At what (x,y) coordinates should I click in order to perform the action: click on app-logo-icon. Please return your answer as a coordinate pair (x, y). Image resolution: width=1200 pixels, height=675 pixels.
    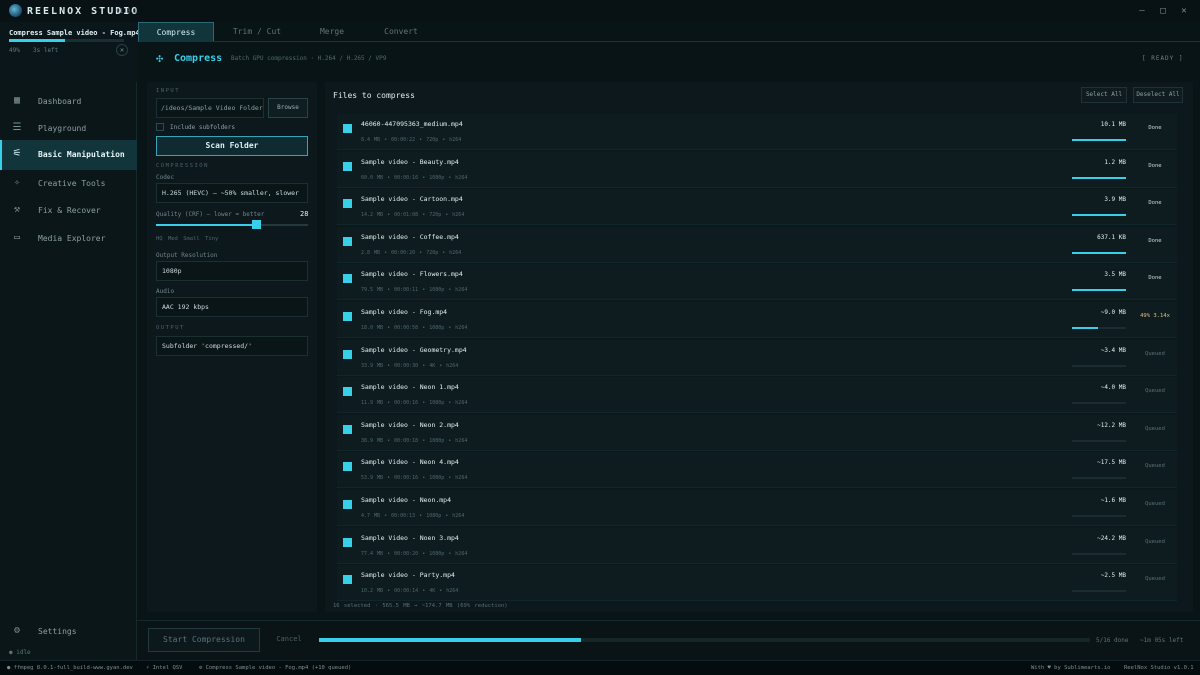
    Looking at the image, I should click on (15, 10).